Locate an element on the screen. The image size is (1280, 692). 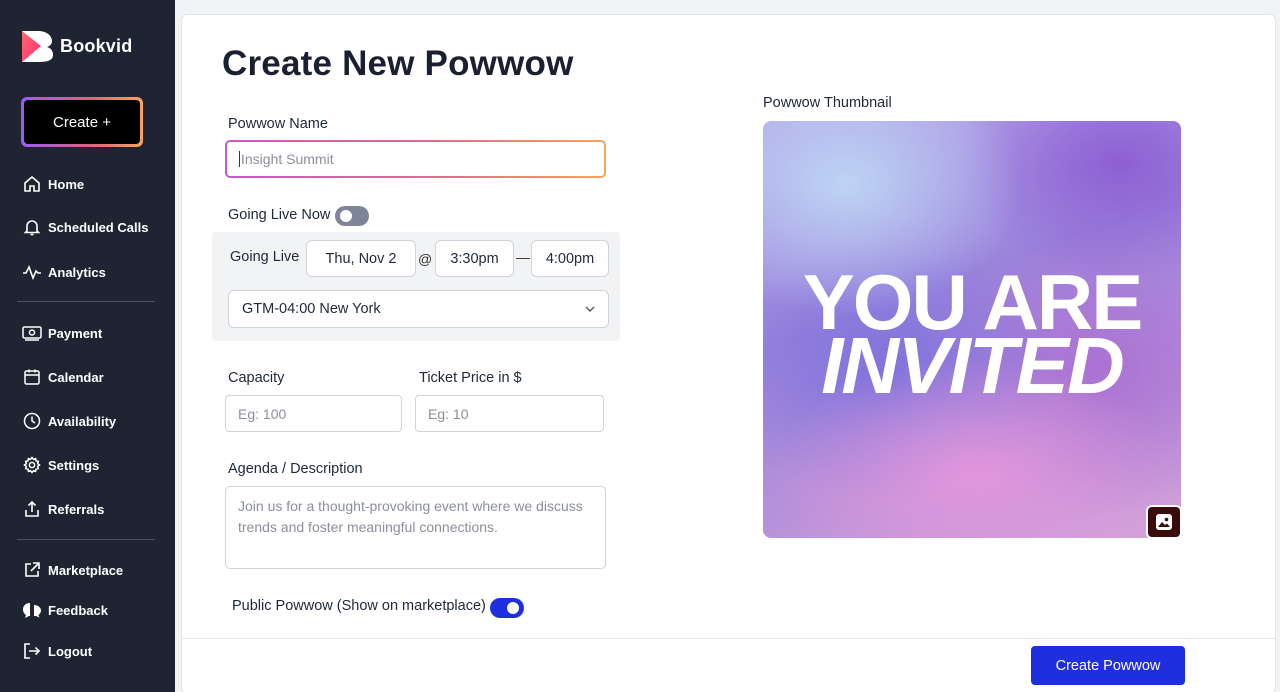
going-live-now-toggle is located at coordinates (352, 216).